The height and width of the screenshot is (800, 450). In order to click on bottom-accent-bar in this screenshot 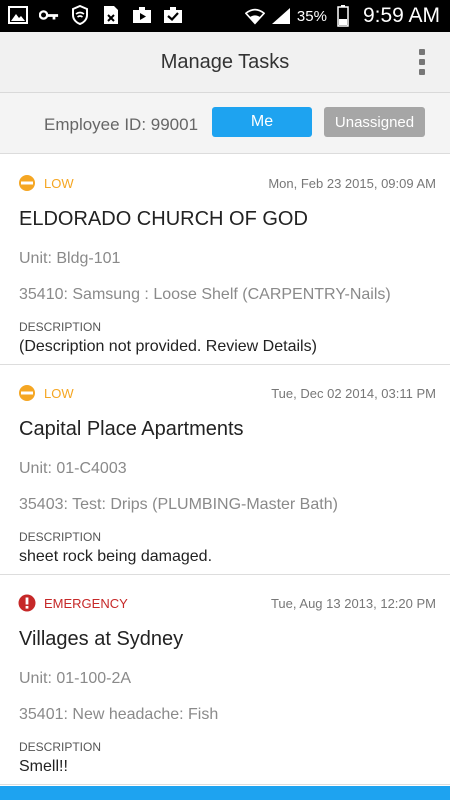, I will do `click(225, 793)`.